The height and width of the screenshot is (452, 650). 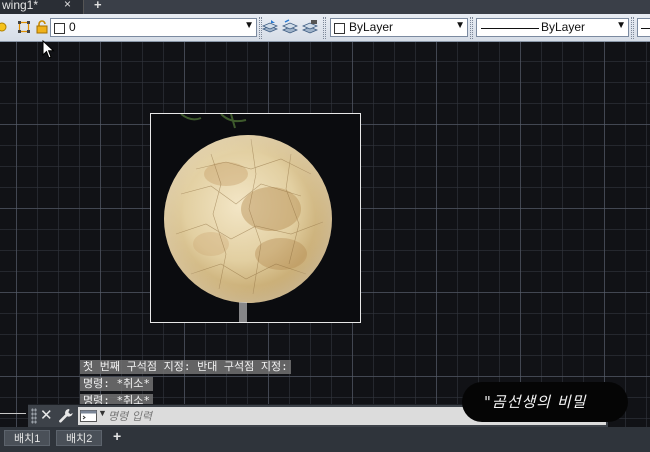 What do you see at coordinates (42, 7) in the screenshot?
I see `file-tab-drawing1: wing1* ×` at bounding box center [42, 7].